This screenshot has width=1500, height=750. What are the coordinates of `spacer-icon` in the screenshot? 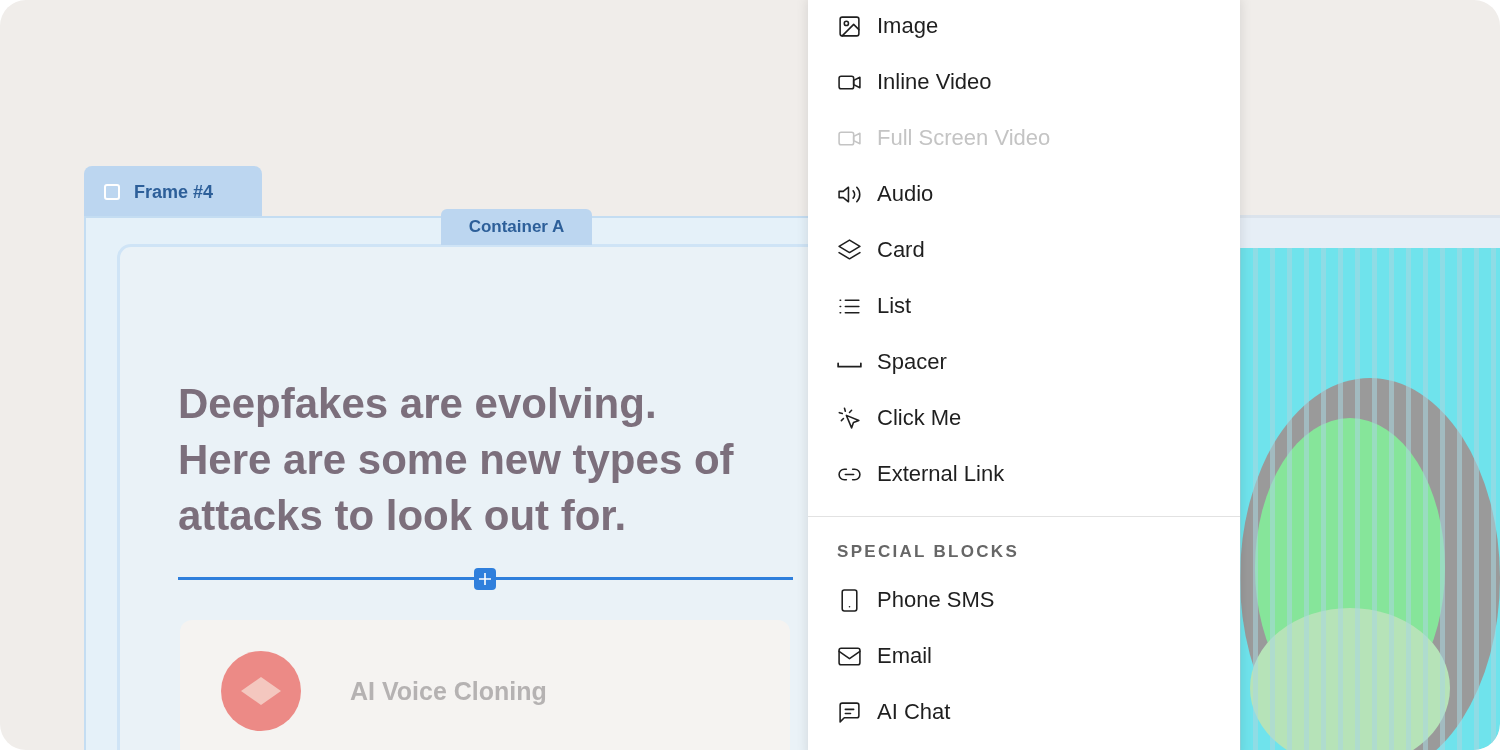 It's located at (849, 365).